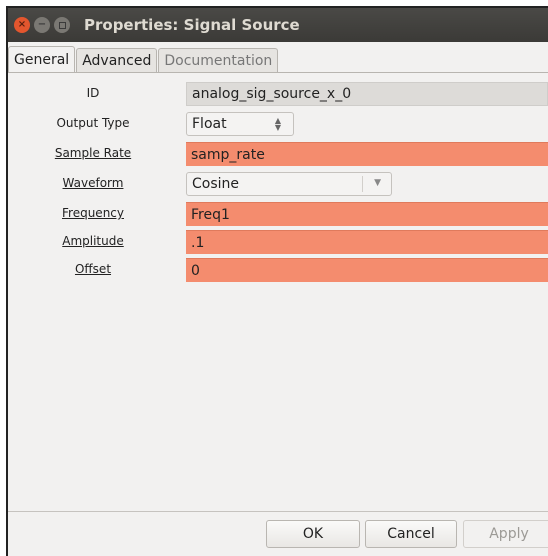 This screenshot has height=556, width=548. What do you see at coordinates (377, 183) in the screenshot?
I see `chevron-down-icon: ▼` at bounding box center [377, 183].